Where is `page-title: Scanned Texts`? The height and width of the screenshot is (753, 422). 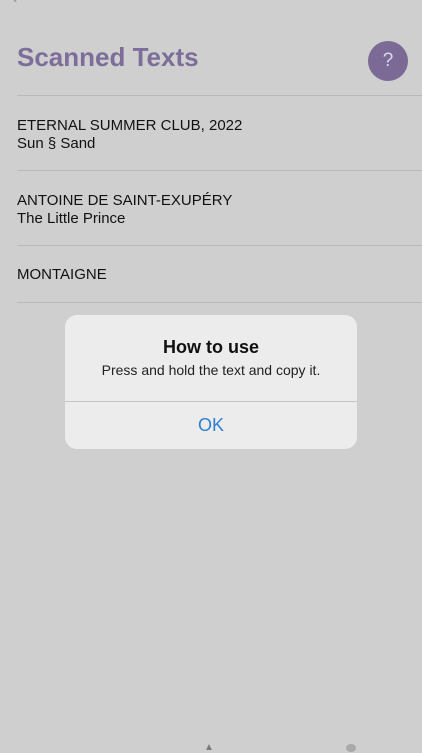
page-title: Scanned Texts is located at coordinates (108, 57).